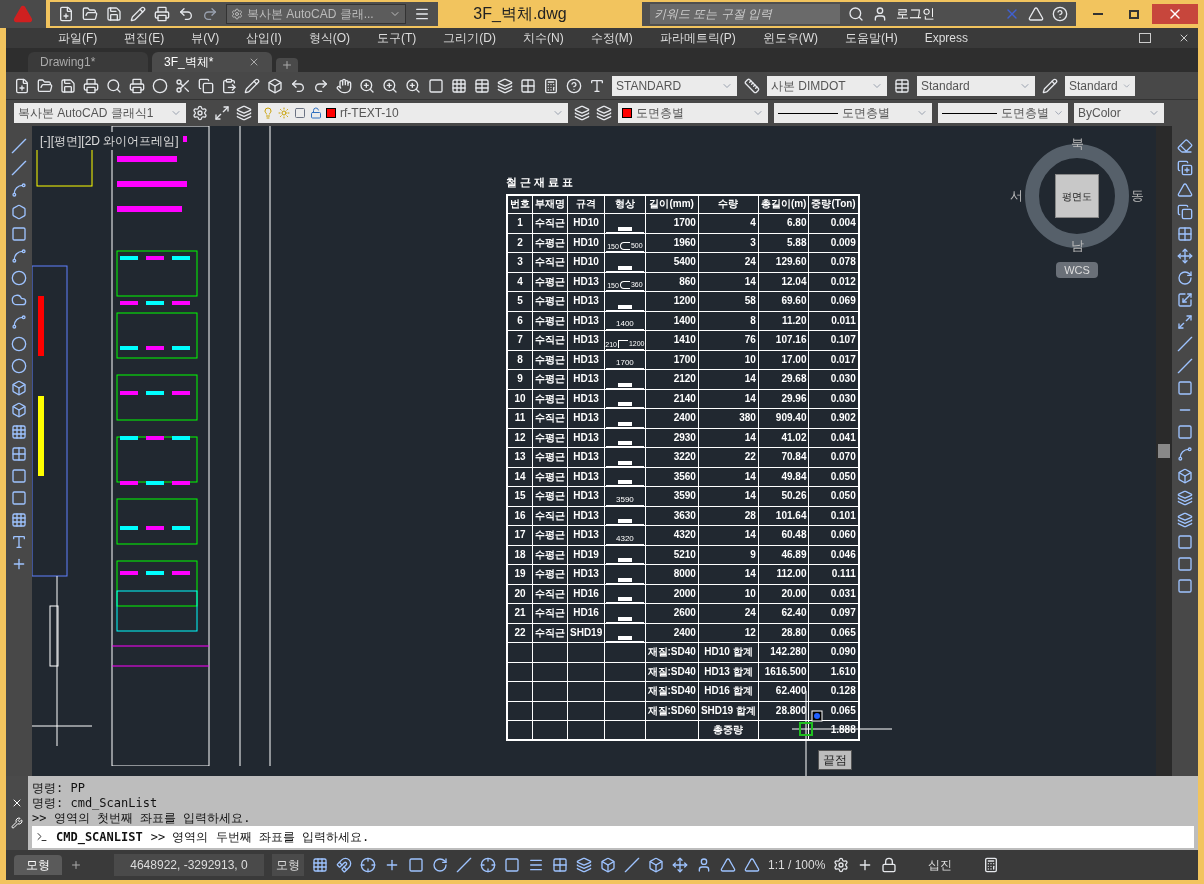 This screenshot has height=884, width=1204. Describe the element at coordinates (212, 62) in the screenshot. I see `document-tab: 3F_벽체*` at that location.